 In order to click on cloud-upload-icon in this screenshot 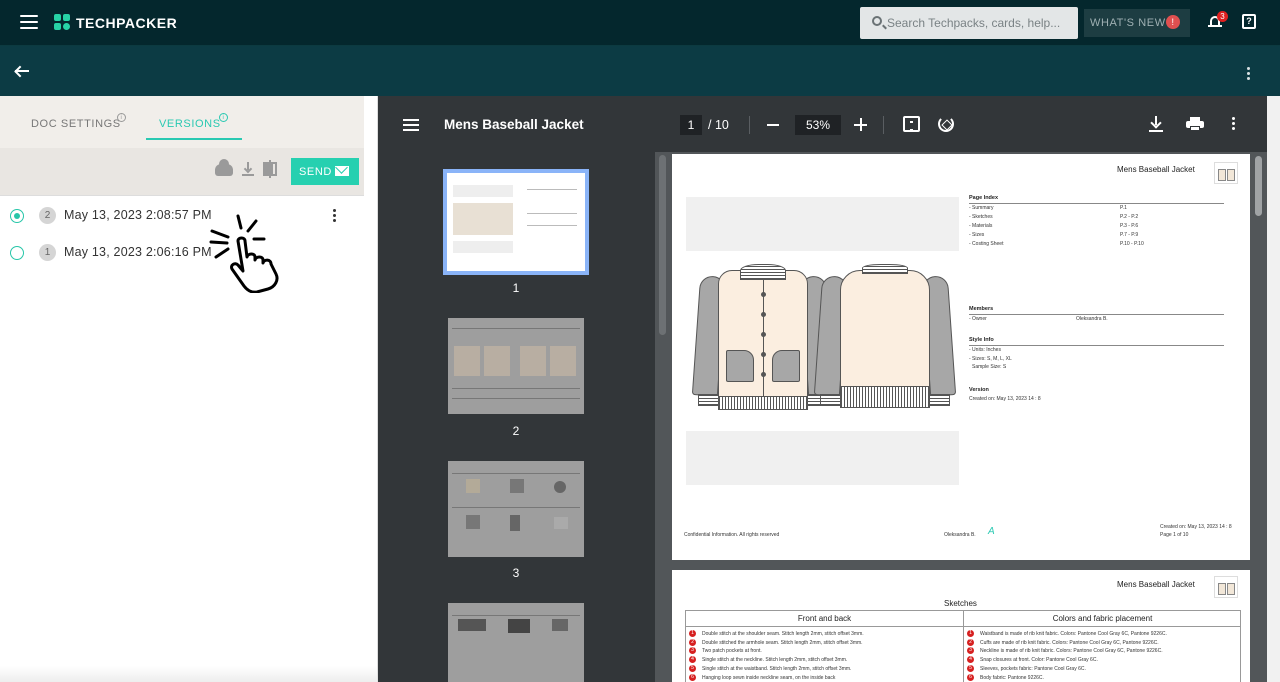, I will do `click(224, 167)`.